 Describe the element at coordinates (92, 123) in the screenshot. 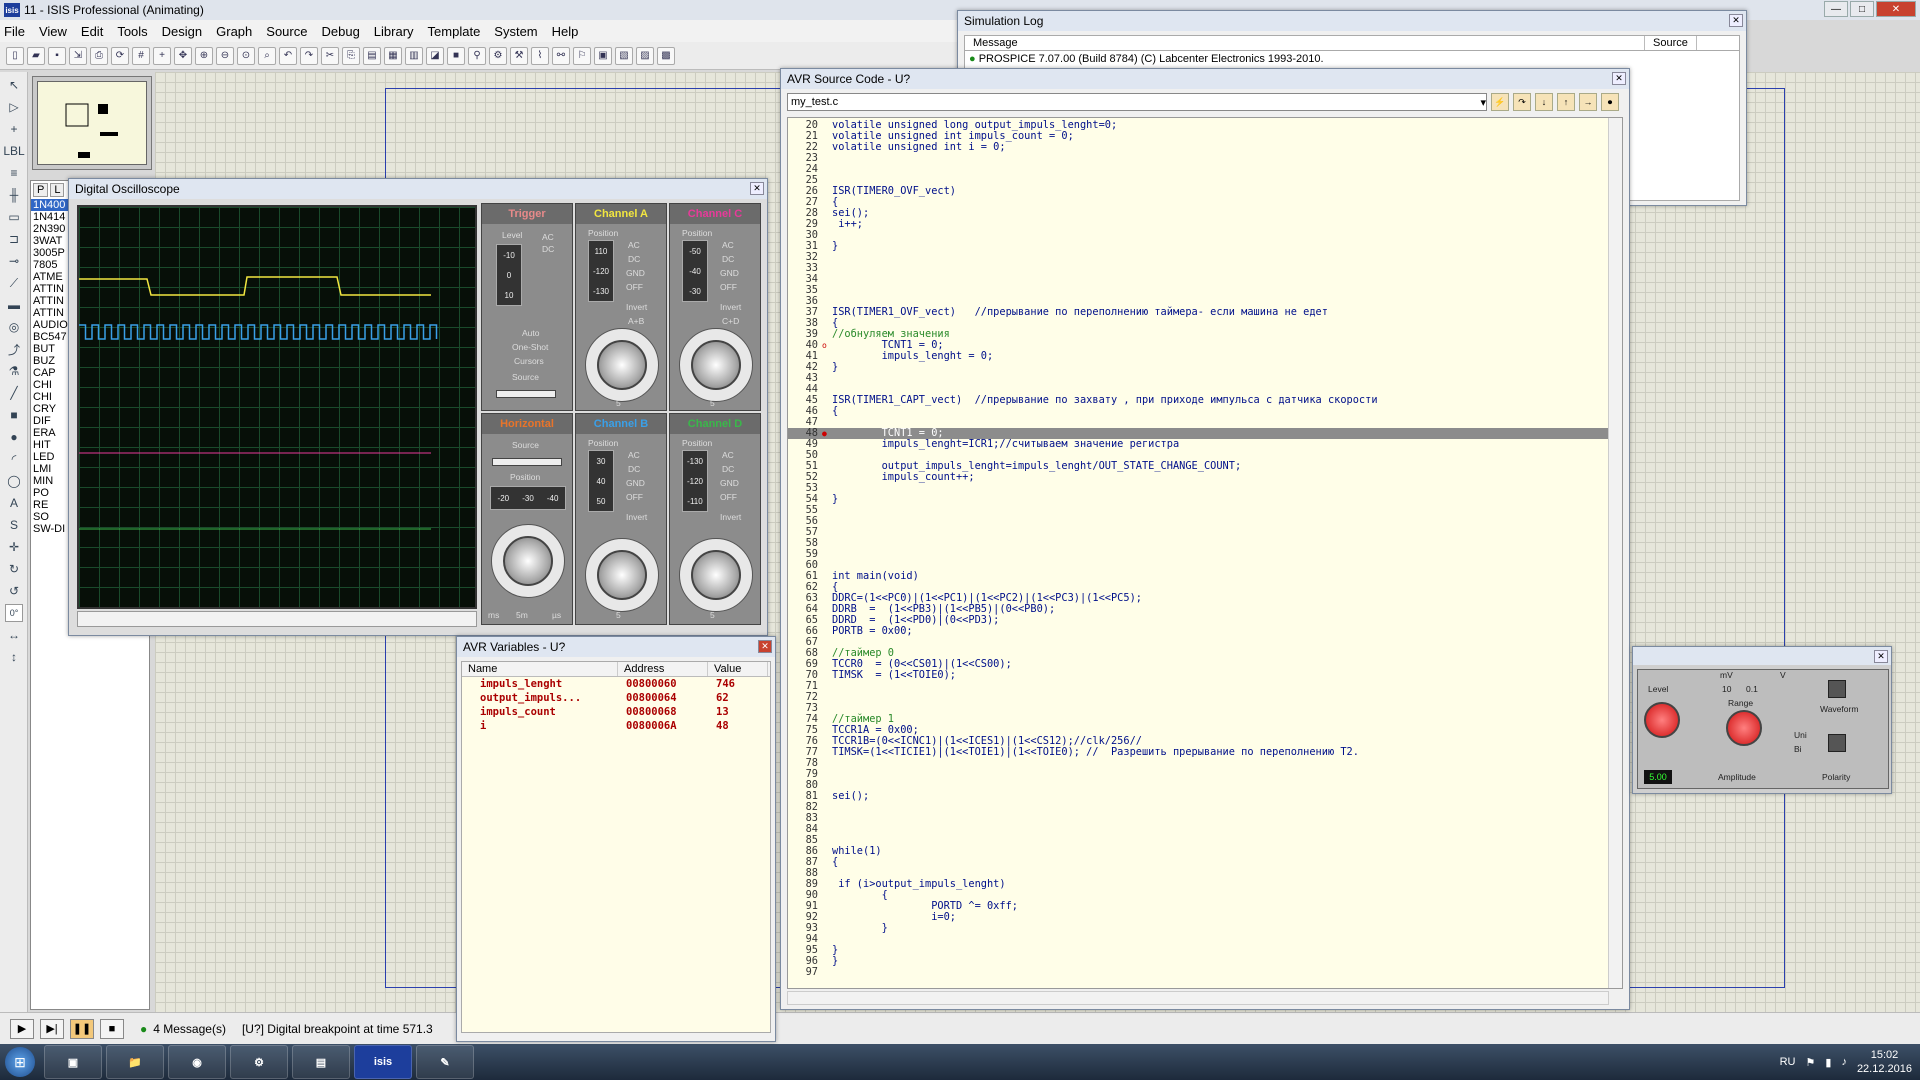

I see `overview-window` at that location.